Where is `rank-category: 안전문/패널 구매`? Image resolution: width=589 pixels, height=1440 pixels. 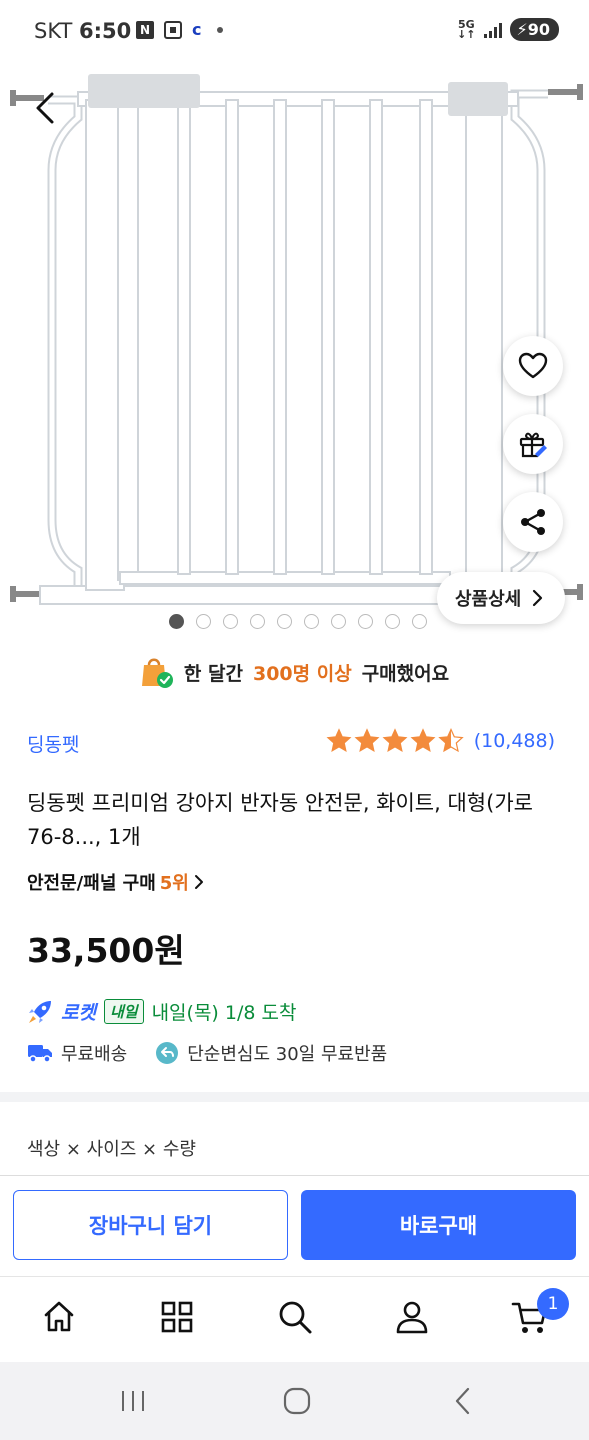
rank-category: 안전문/패널 구매 is located at coordinates (91, 883).